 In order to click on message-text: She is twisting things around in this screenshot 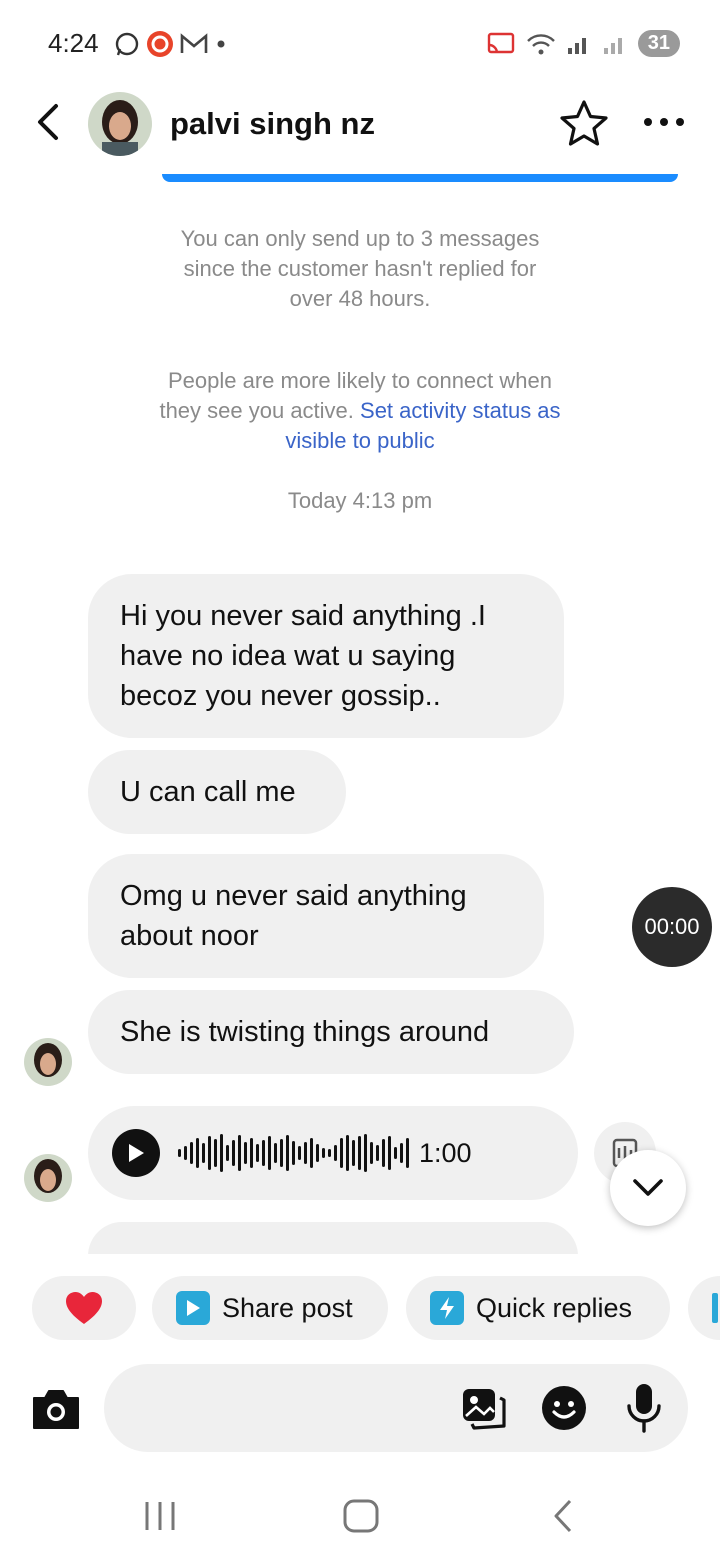, I will do `click(305, 1032)`.